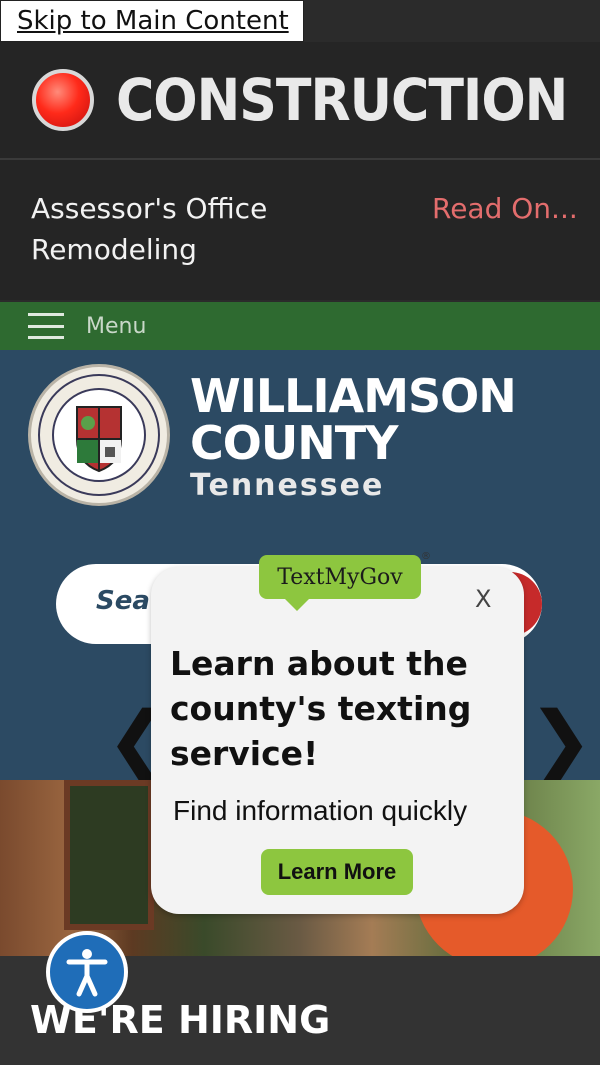 This screenshot has height=1065, width=600. I want to click on accessibility-button, so click(87, 972).